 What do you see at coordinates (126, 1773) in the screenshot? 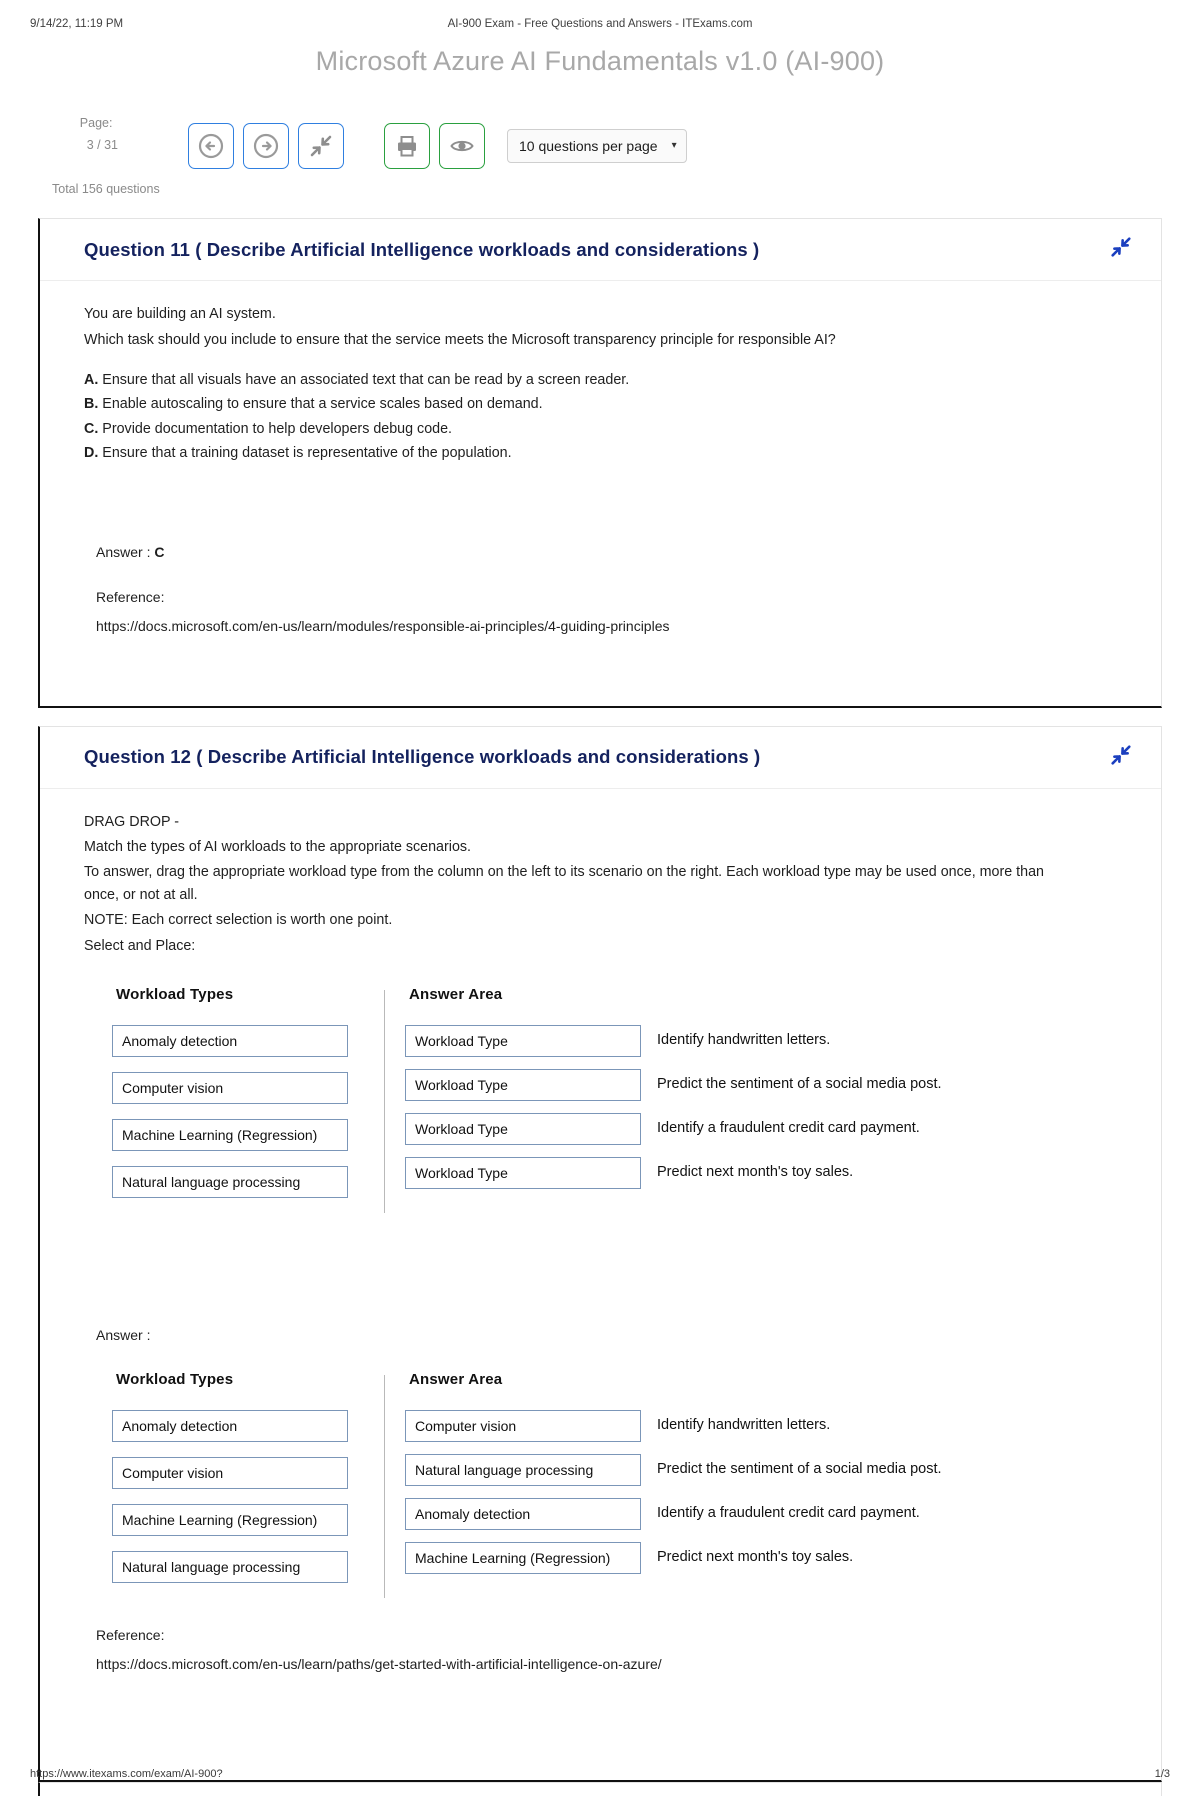
I see `footer-url: https://www.itexams.com/exam/AI-900?` at bounding box center [126, 1773].